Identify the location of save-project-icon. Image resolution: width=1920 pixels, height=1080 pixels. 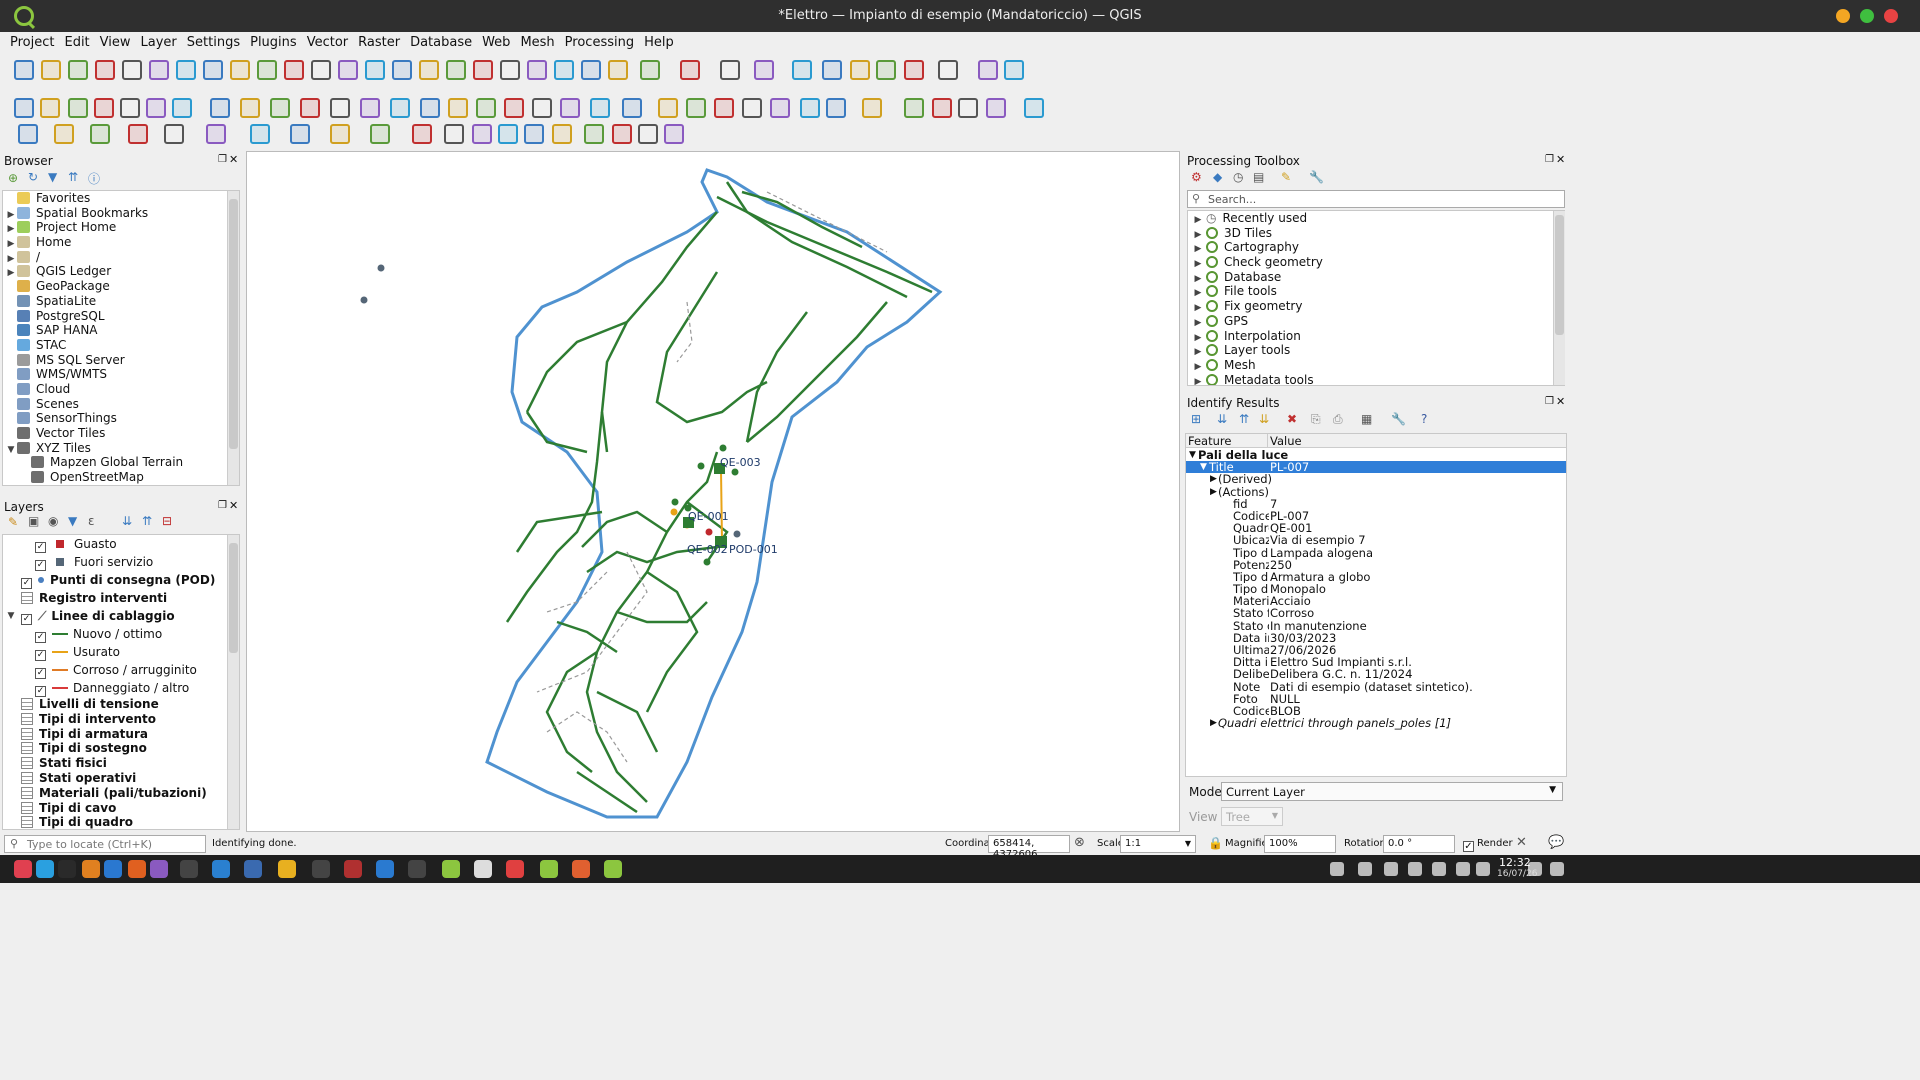
(860, 70).